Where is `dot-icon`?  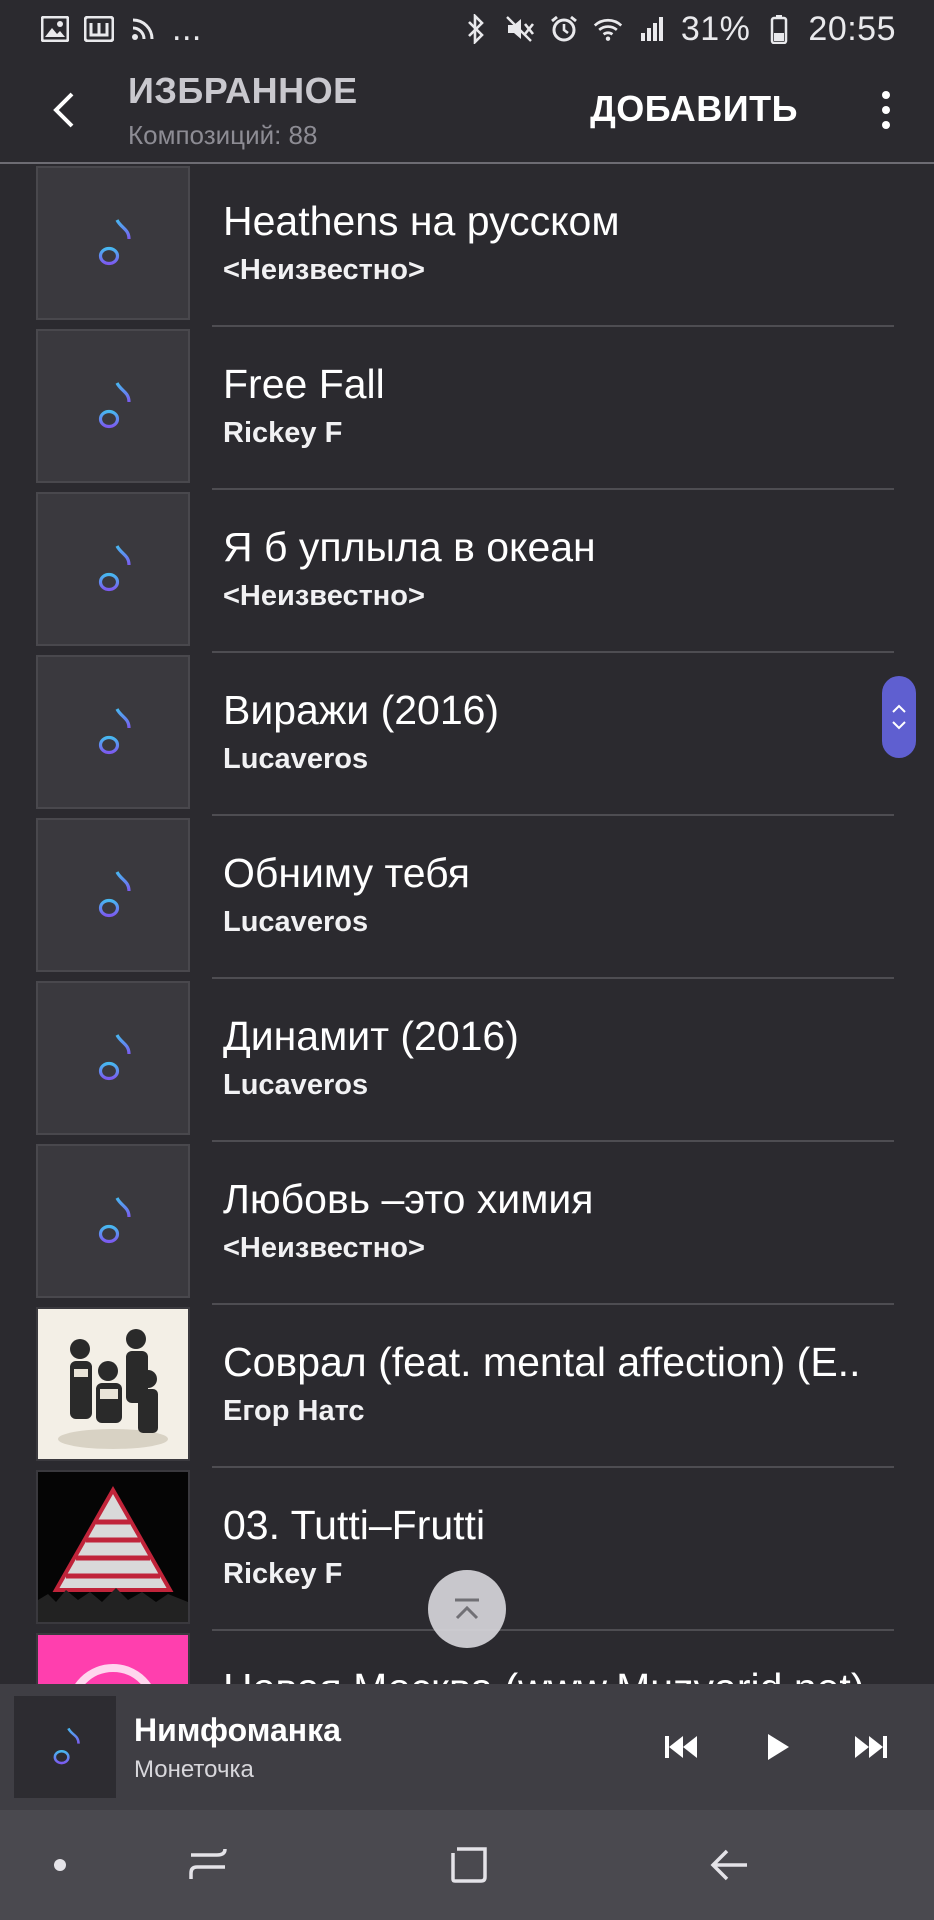
dot-icon is located at coordinates (60, 1865).